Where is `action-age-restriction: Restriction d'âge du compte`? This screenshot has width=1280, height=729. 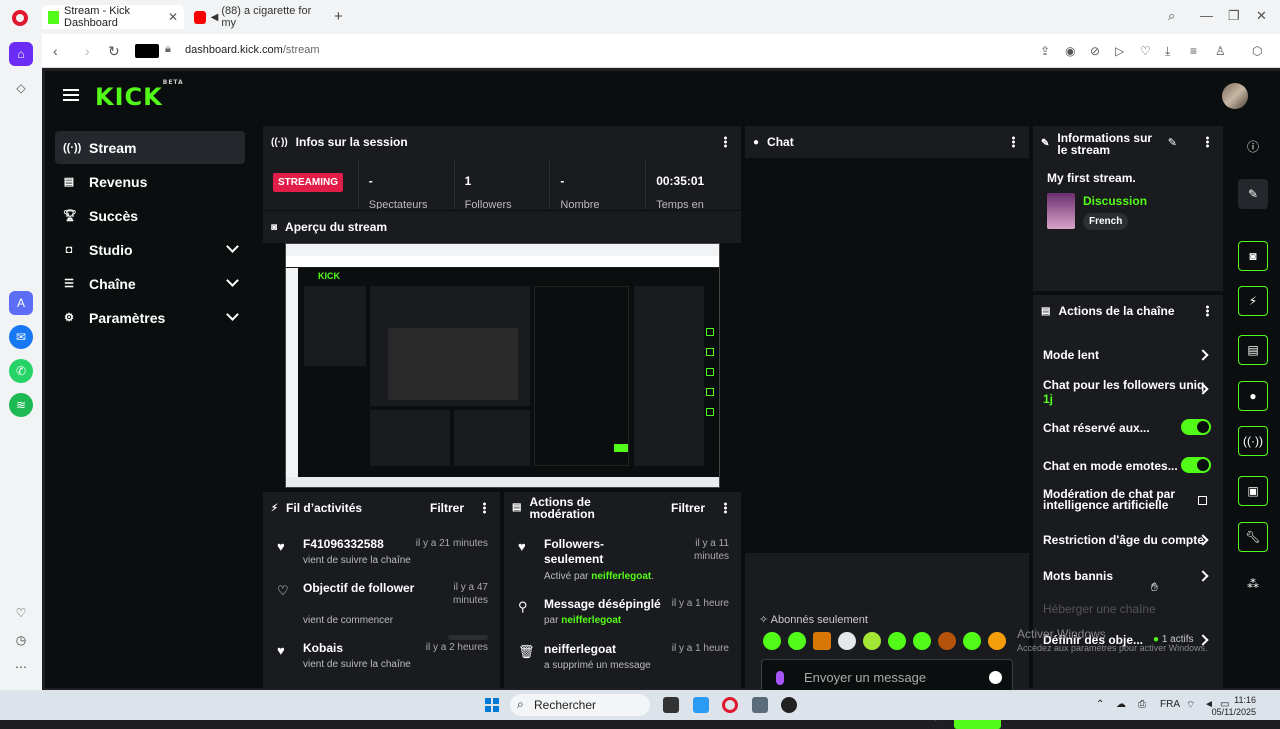
action-age-restriction: Restriction d'âge du compte is located at coordinates (1127, 540).